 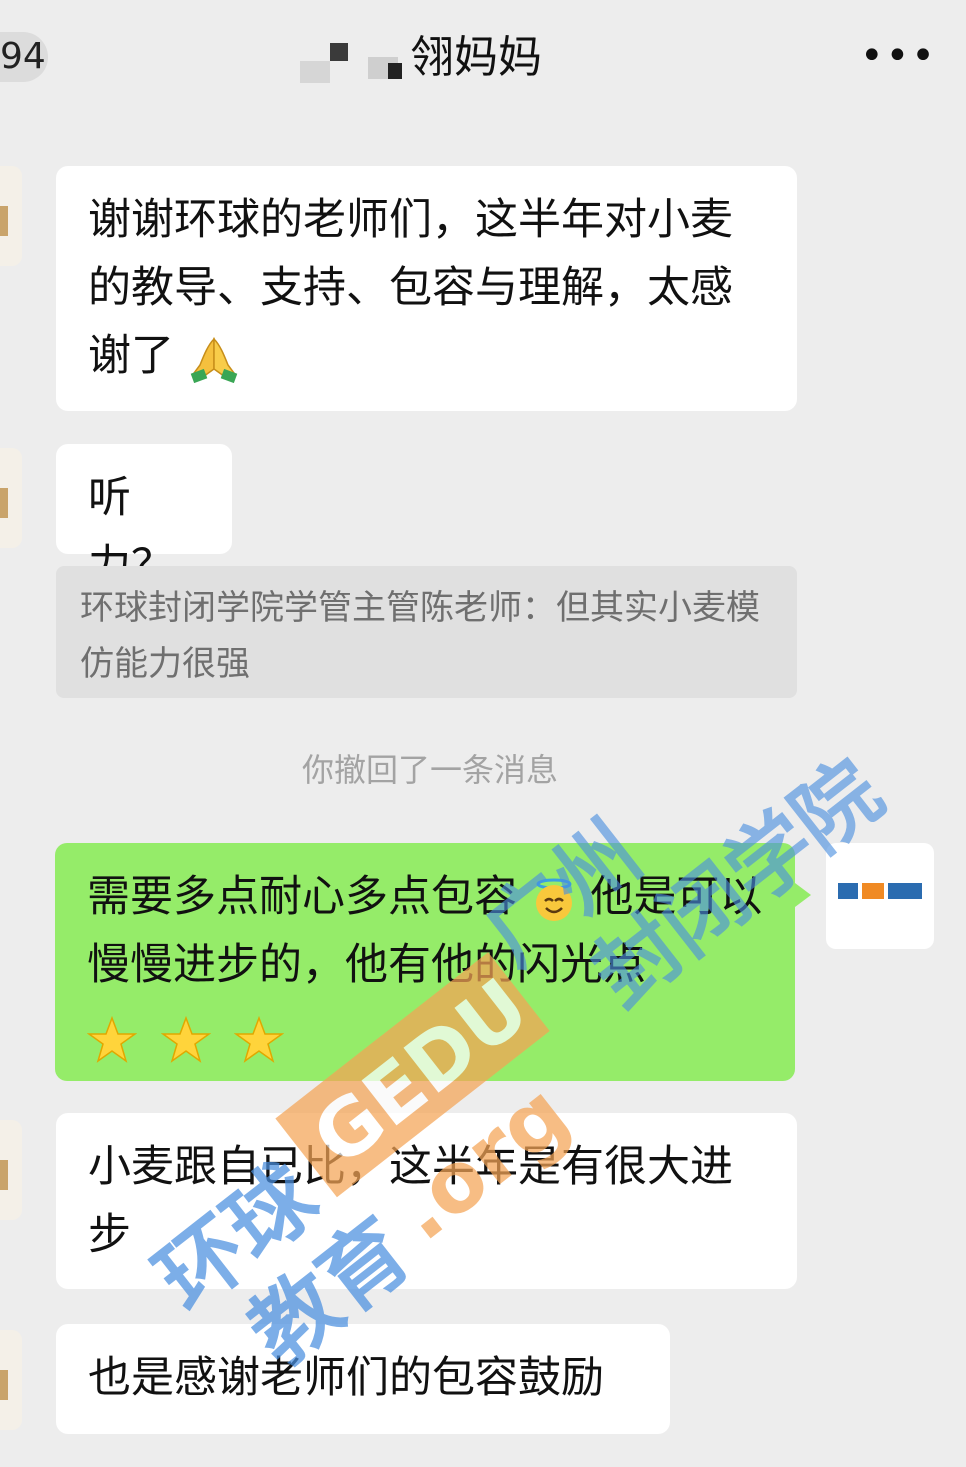 What do you see at coordinates (476, 57) in the screenshot?
I see `chat-title-text: 翎妈妈` at bounding box center [476, 57].